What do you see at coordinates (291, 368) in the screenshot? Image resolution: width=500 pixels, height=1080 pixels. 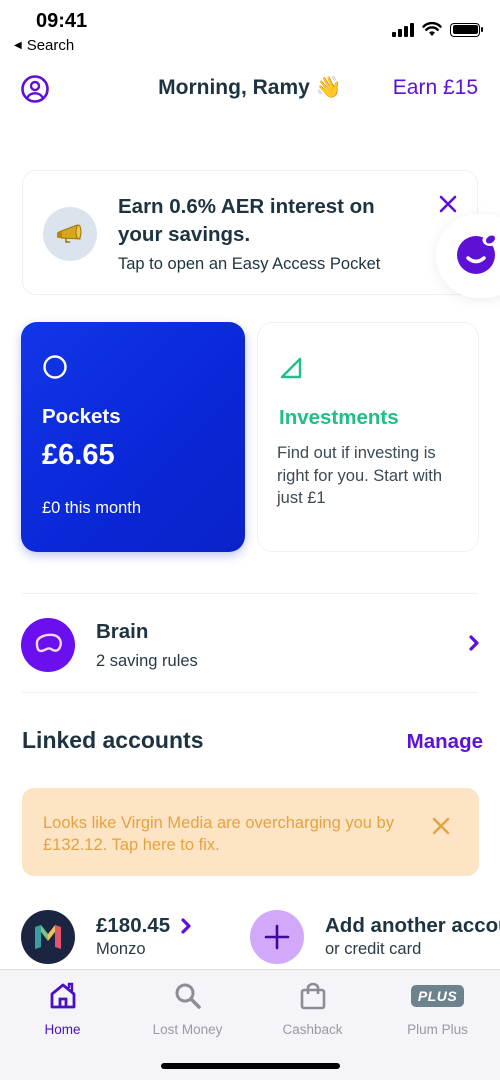 I see `triangle-icon` at bounding box center [291, 368].